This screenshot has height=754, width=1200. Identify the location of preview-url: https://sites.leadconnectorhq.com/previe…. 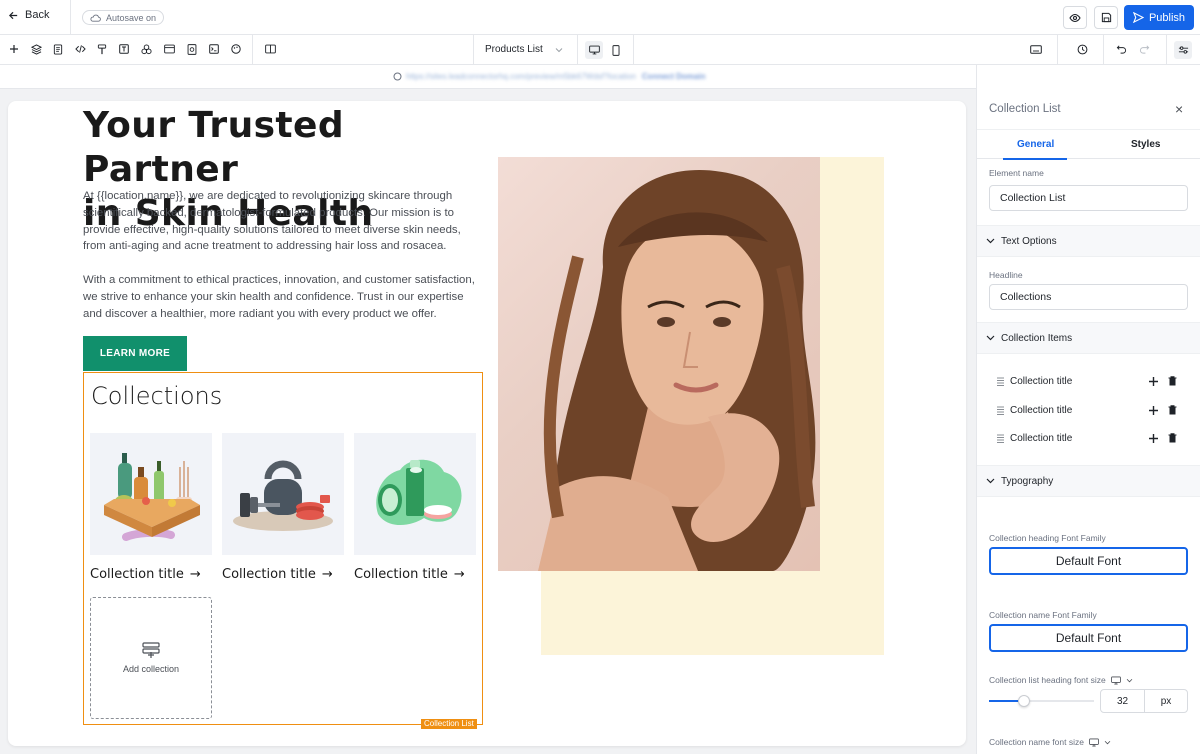
(555, 76).